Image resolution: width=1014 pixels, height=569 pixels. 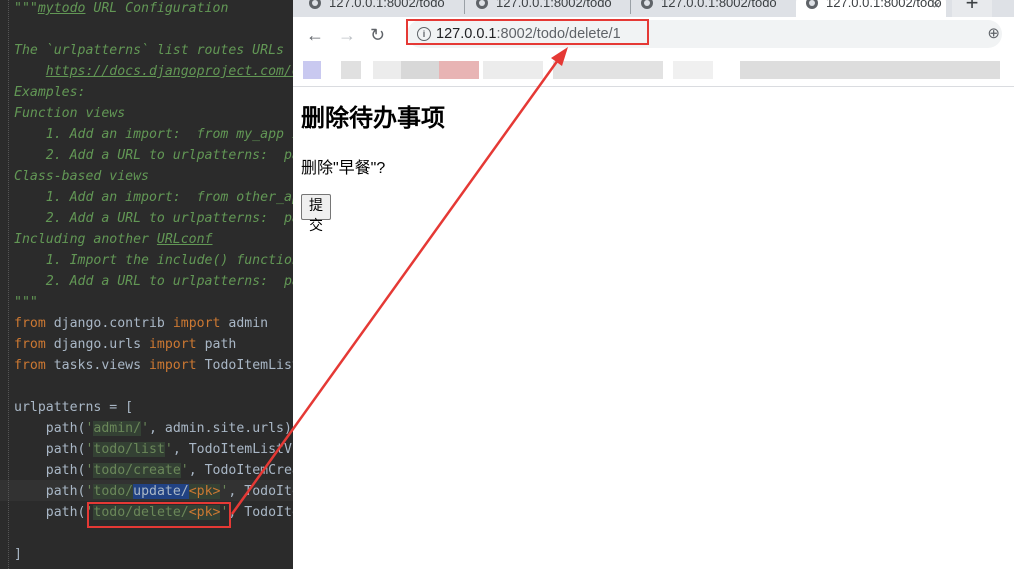 I want to click on close-icon: ×, so click(x=936, y=6).